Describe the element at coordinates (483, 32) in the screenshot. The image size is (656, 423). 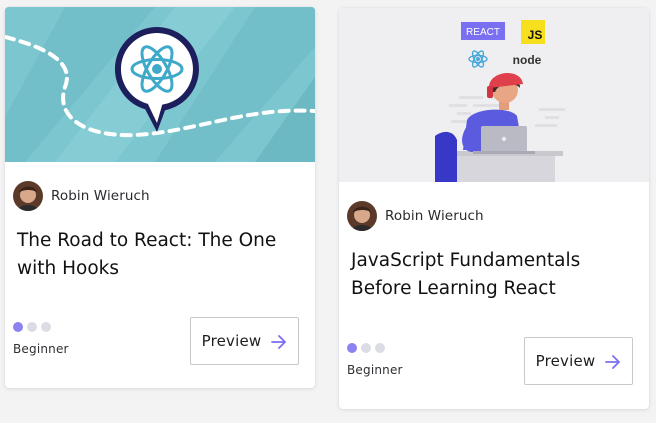
I see `react-badge-text: REACT` at that location.